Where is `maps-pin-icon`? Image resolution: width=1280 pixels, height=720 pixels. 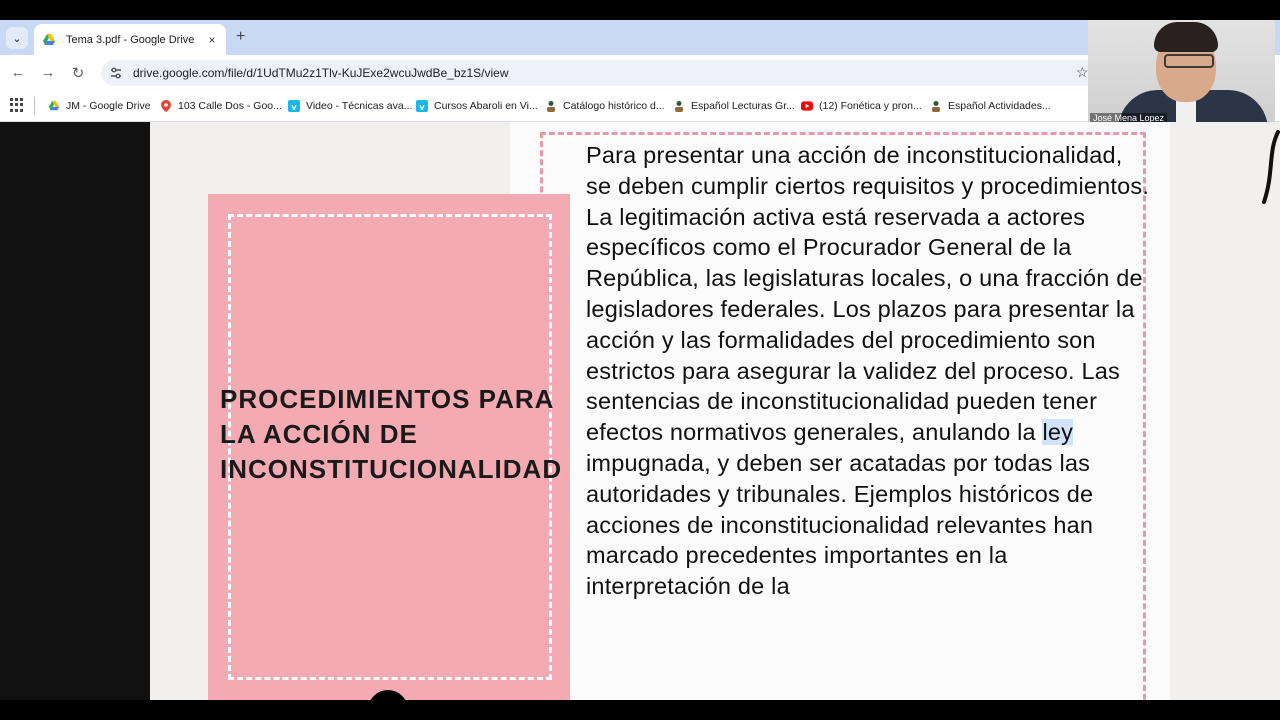
maps-pin-icon is located at coordinates (166, 106).